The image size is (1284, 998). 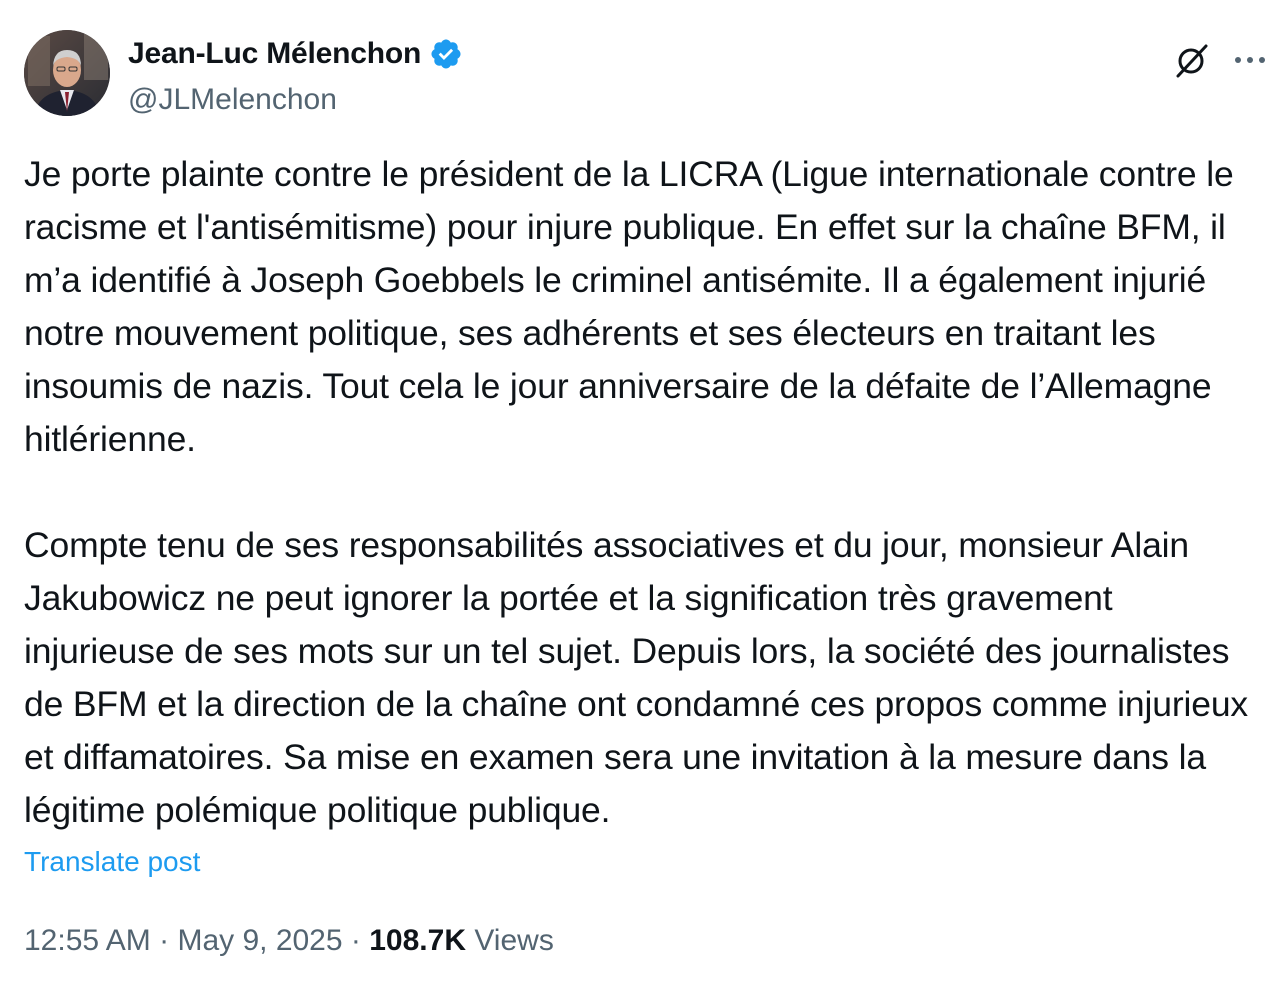 I want to click on tweet-header: Jean-Luc Mélenchon @JLMelenchon, so click(x=644, y=75).